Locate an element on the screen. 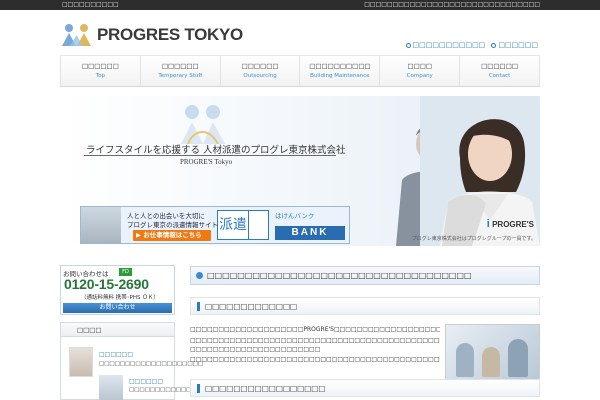  sidebar-news-link-1: □□□□□□ is located at coordinates (116, 354).